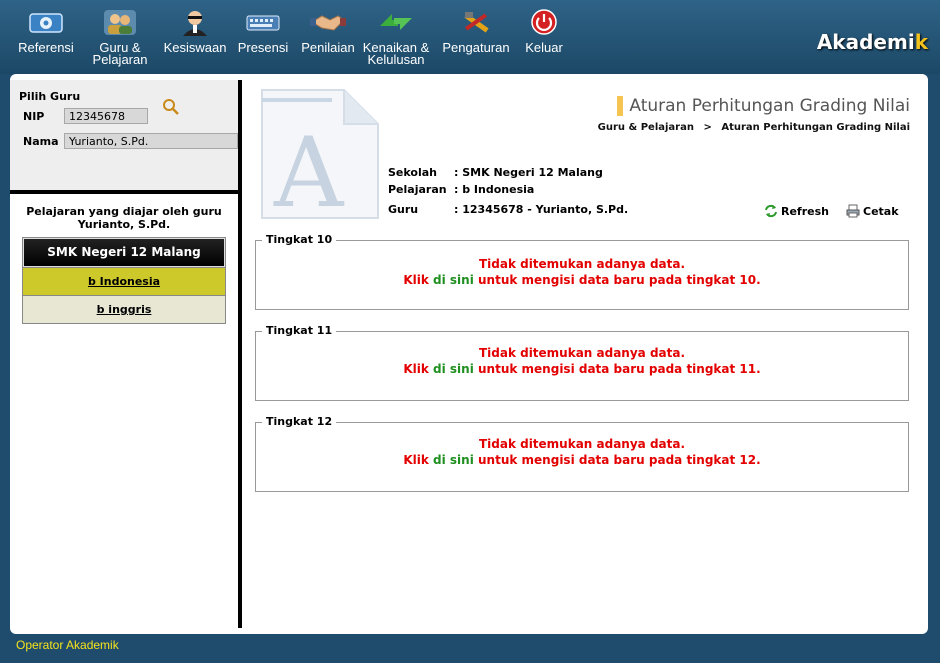 This screenshot has height=663, width=940. Describe the element at coordinates (763, 106) in the screenshot. I see `page-title: Aturan Perhitungan Grading Nilai` at that location.